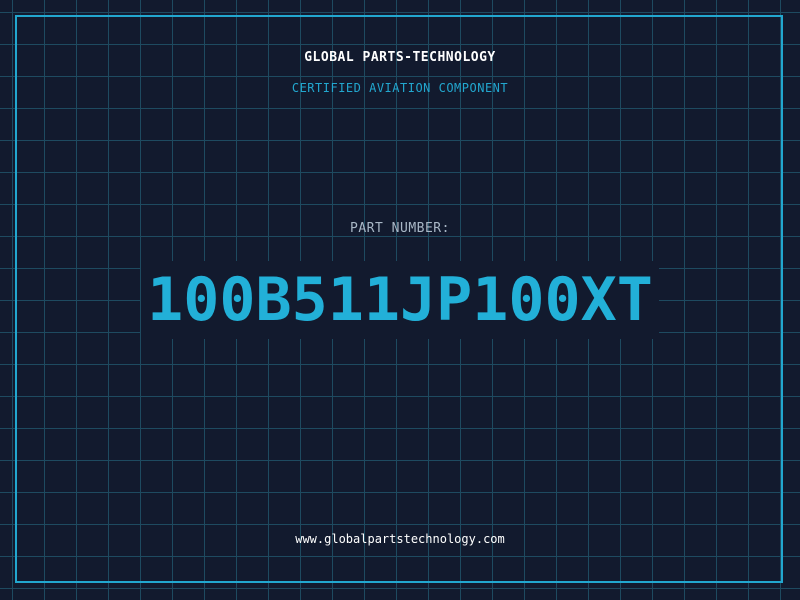  I want to click on part-number-container: 100B511JP100XT, so click(400, 300).